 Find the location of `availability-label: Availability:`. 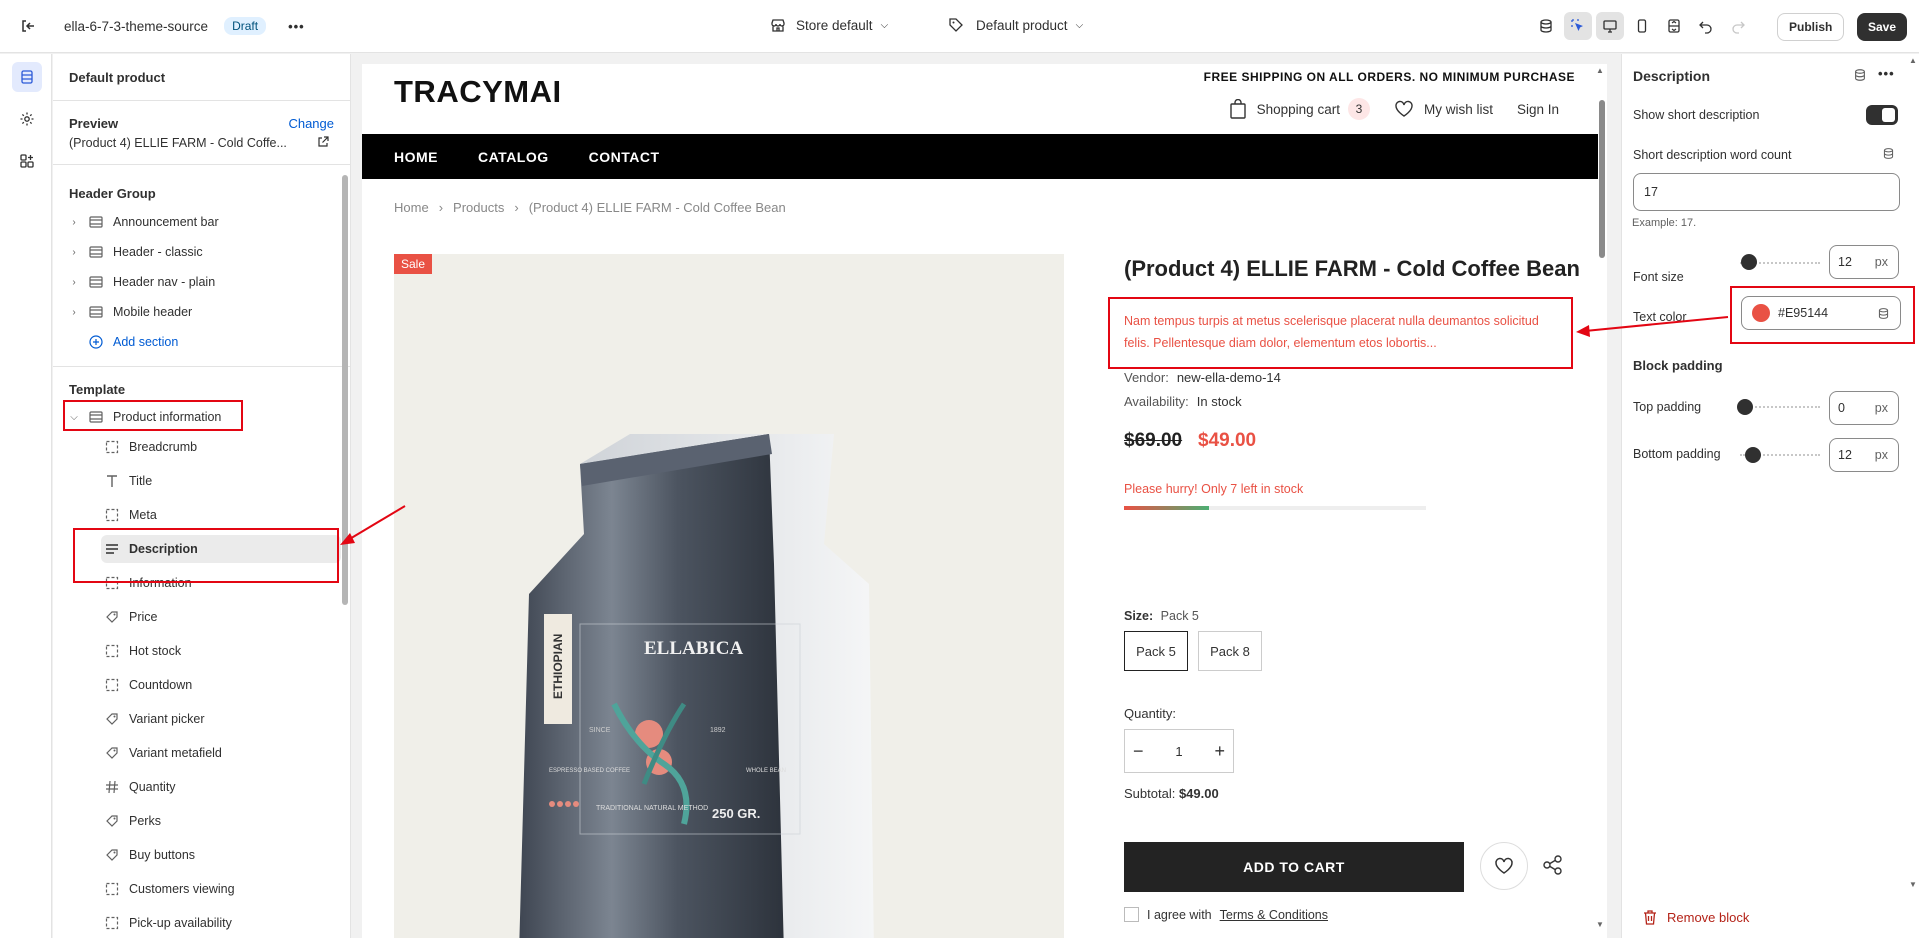

availability-label: Availability: is located at coordinates (1156, 401).